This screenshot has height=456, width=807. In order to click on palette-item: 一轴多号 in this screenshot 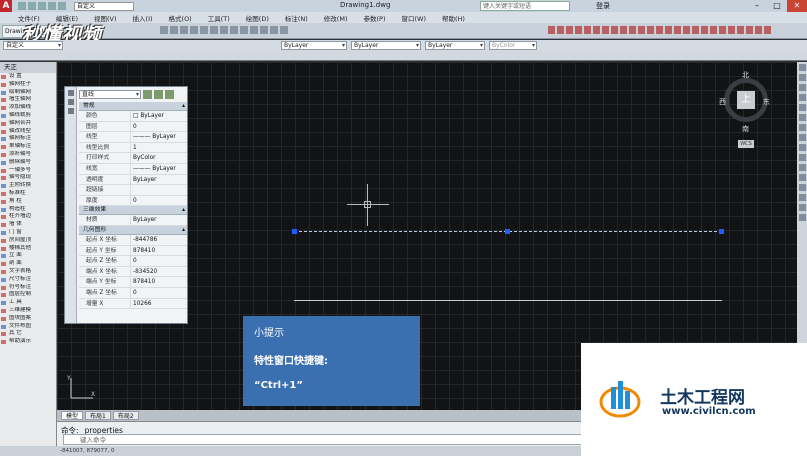, I will do `click(28, 171)`.